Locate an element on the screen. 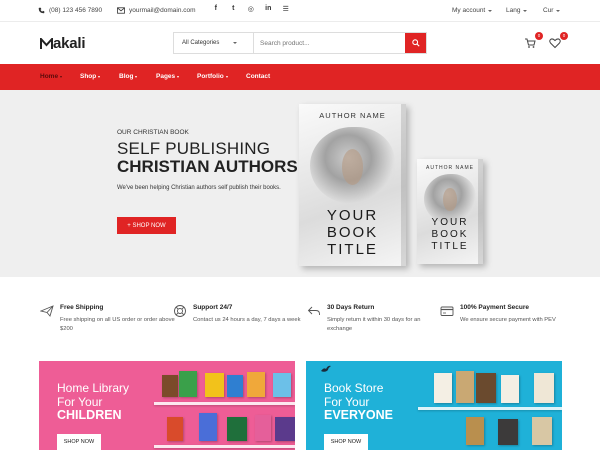 The height and width of the screenshot is (450, 600). site-logo: akali is located at coordinates (63, 43).